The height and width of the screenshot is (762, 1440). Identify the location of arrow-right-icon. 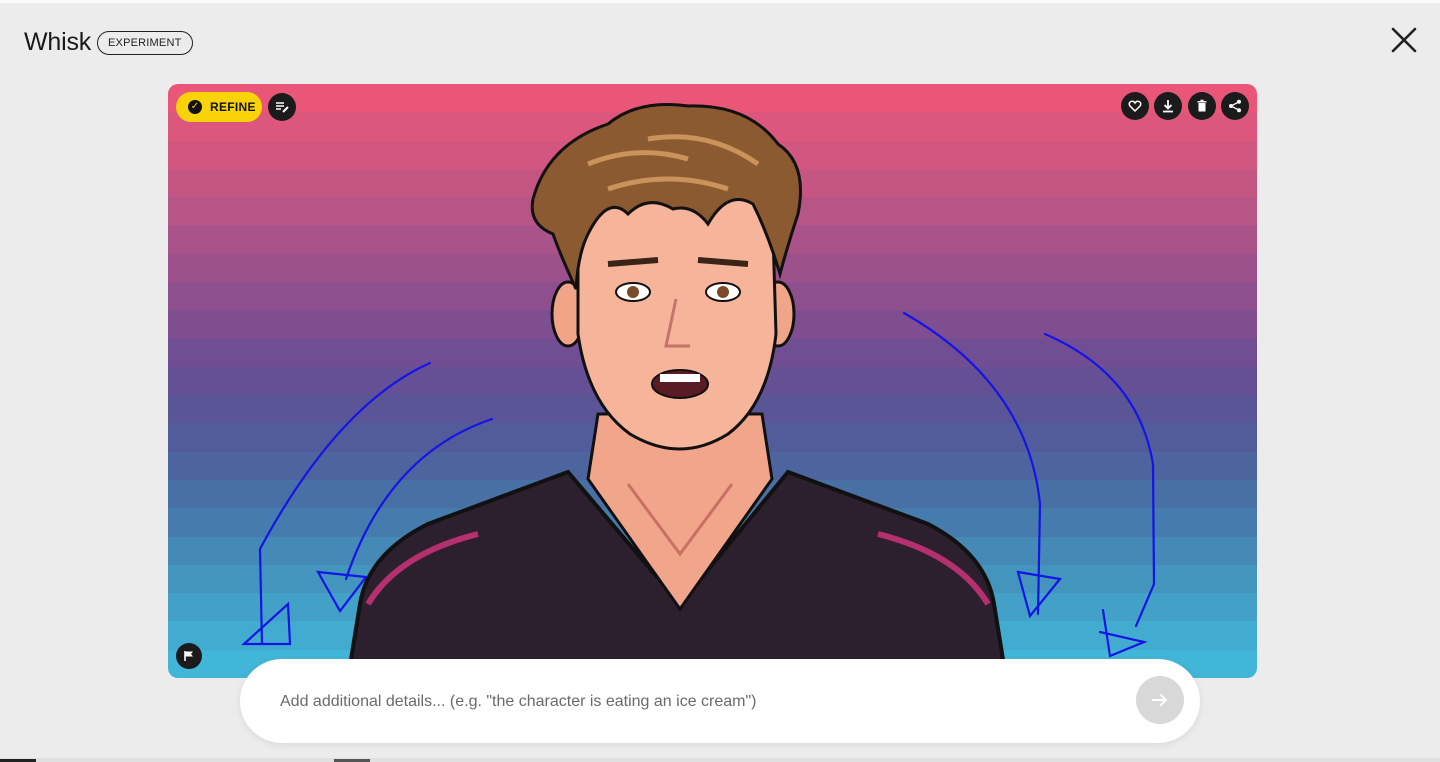
(1159, 700).